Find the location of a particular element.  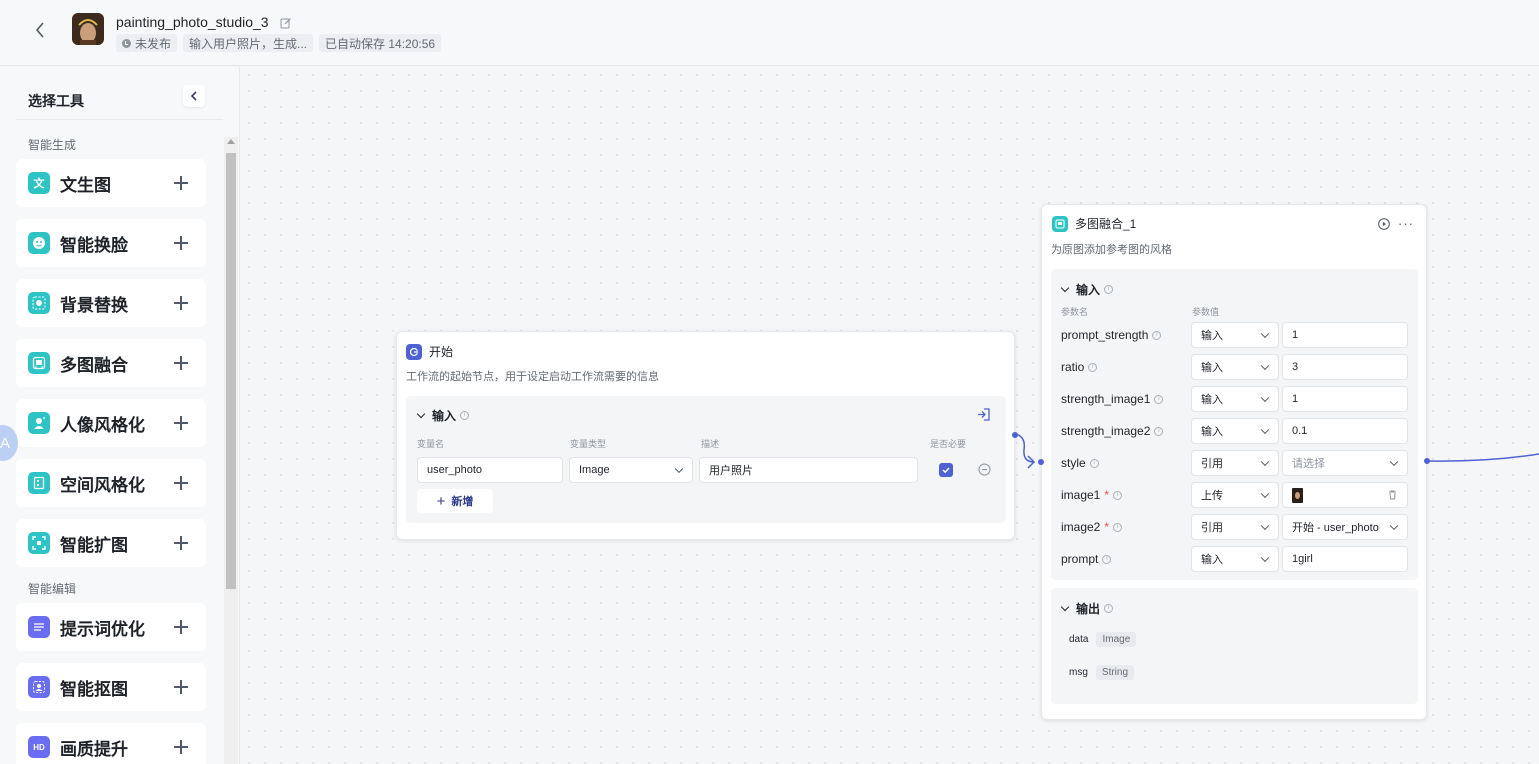

back-arrow-icon is located at coordinates (40, 30).